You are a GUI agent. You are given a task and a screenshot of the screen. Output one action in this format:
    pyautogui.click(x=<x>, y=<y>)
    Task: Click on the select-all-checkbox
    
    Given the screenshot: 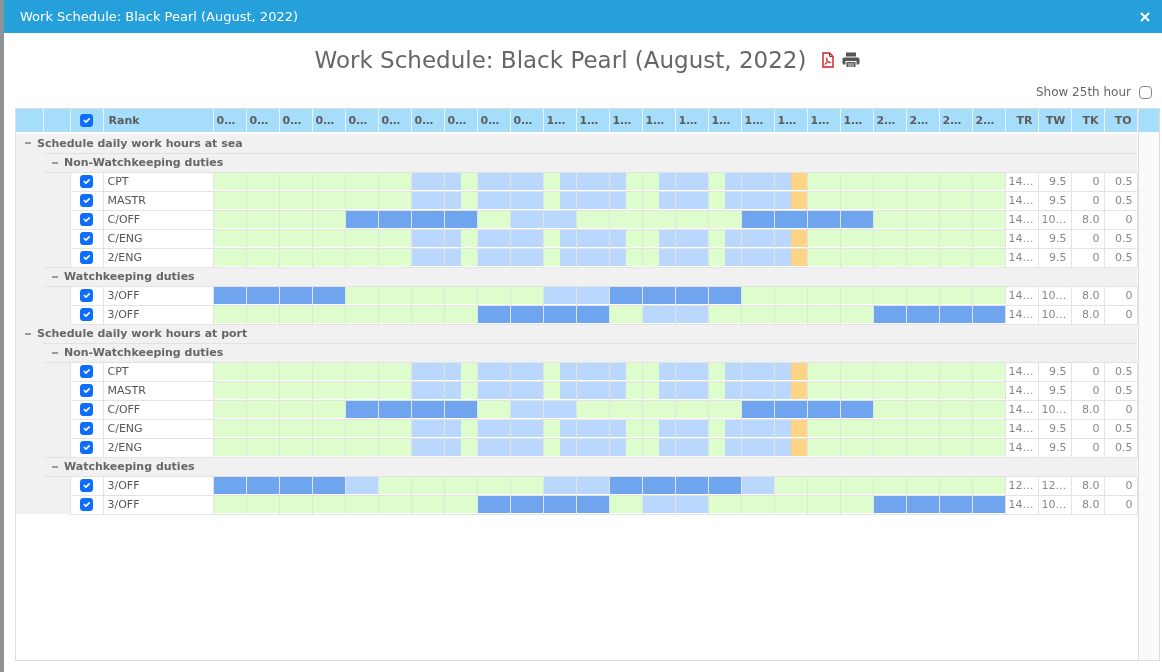 What is the action you would take?
    pyautogui.click(x=86, y=120)
    